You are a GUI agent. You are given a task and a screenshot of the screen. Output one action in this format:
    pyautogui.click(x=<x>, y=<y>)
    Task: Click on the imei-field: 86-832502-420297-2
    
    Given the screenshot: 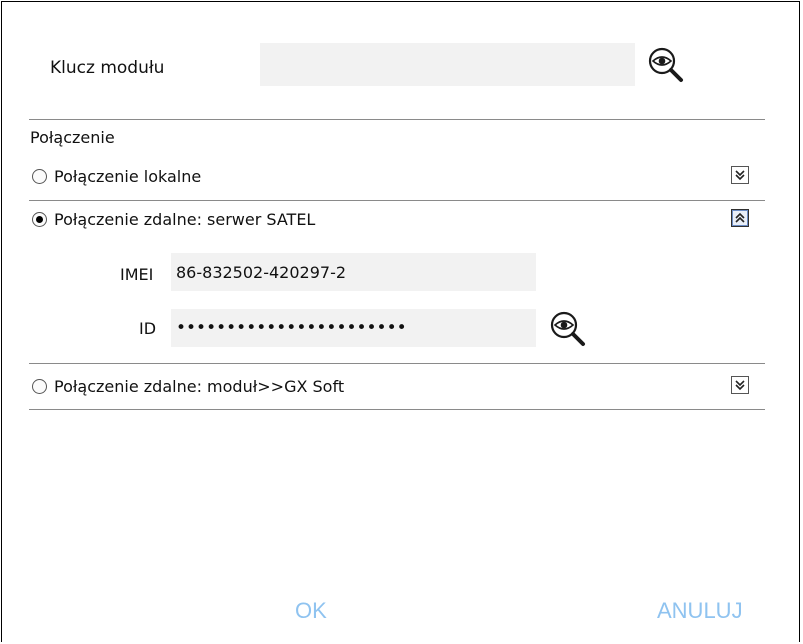 What is the action you would take?
    pyautogui.click(x=353, y=272)
    